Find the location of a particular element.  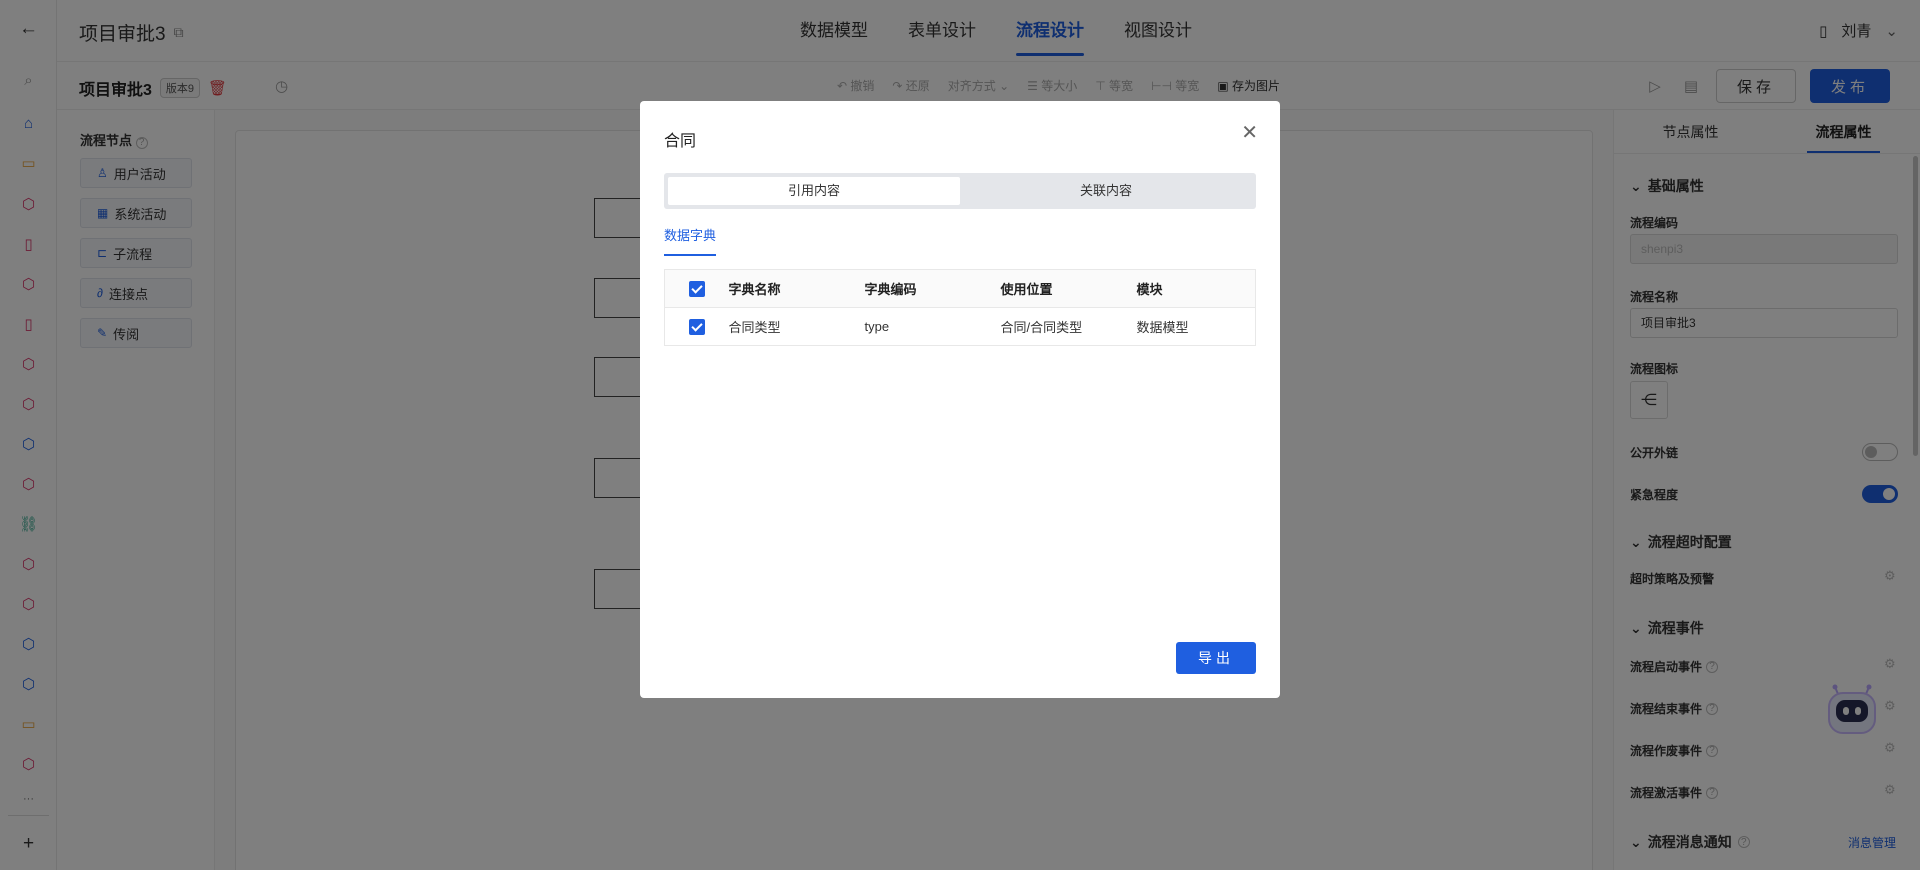

cell-location: 合同/合同类型 is located at coordinates (1068, 326).